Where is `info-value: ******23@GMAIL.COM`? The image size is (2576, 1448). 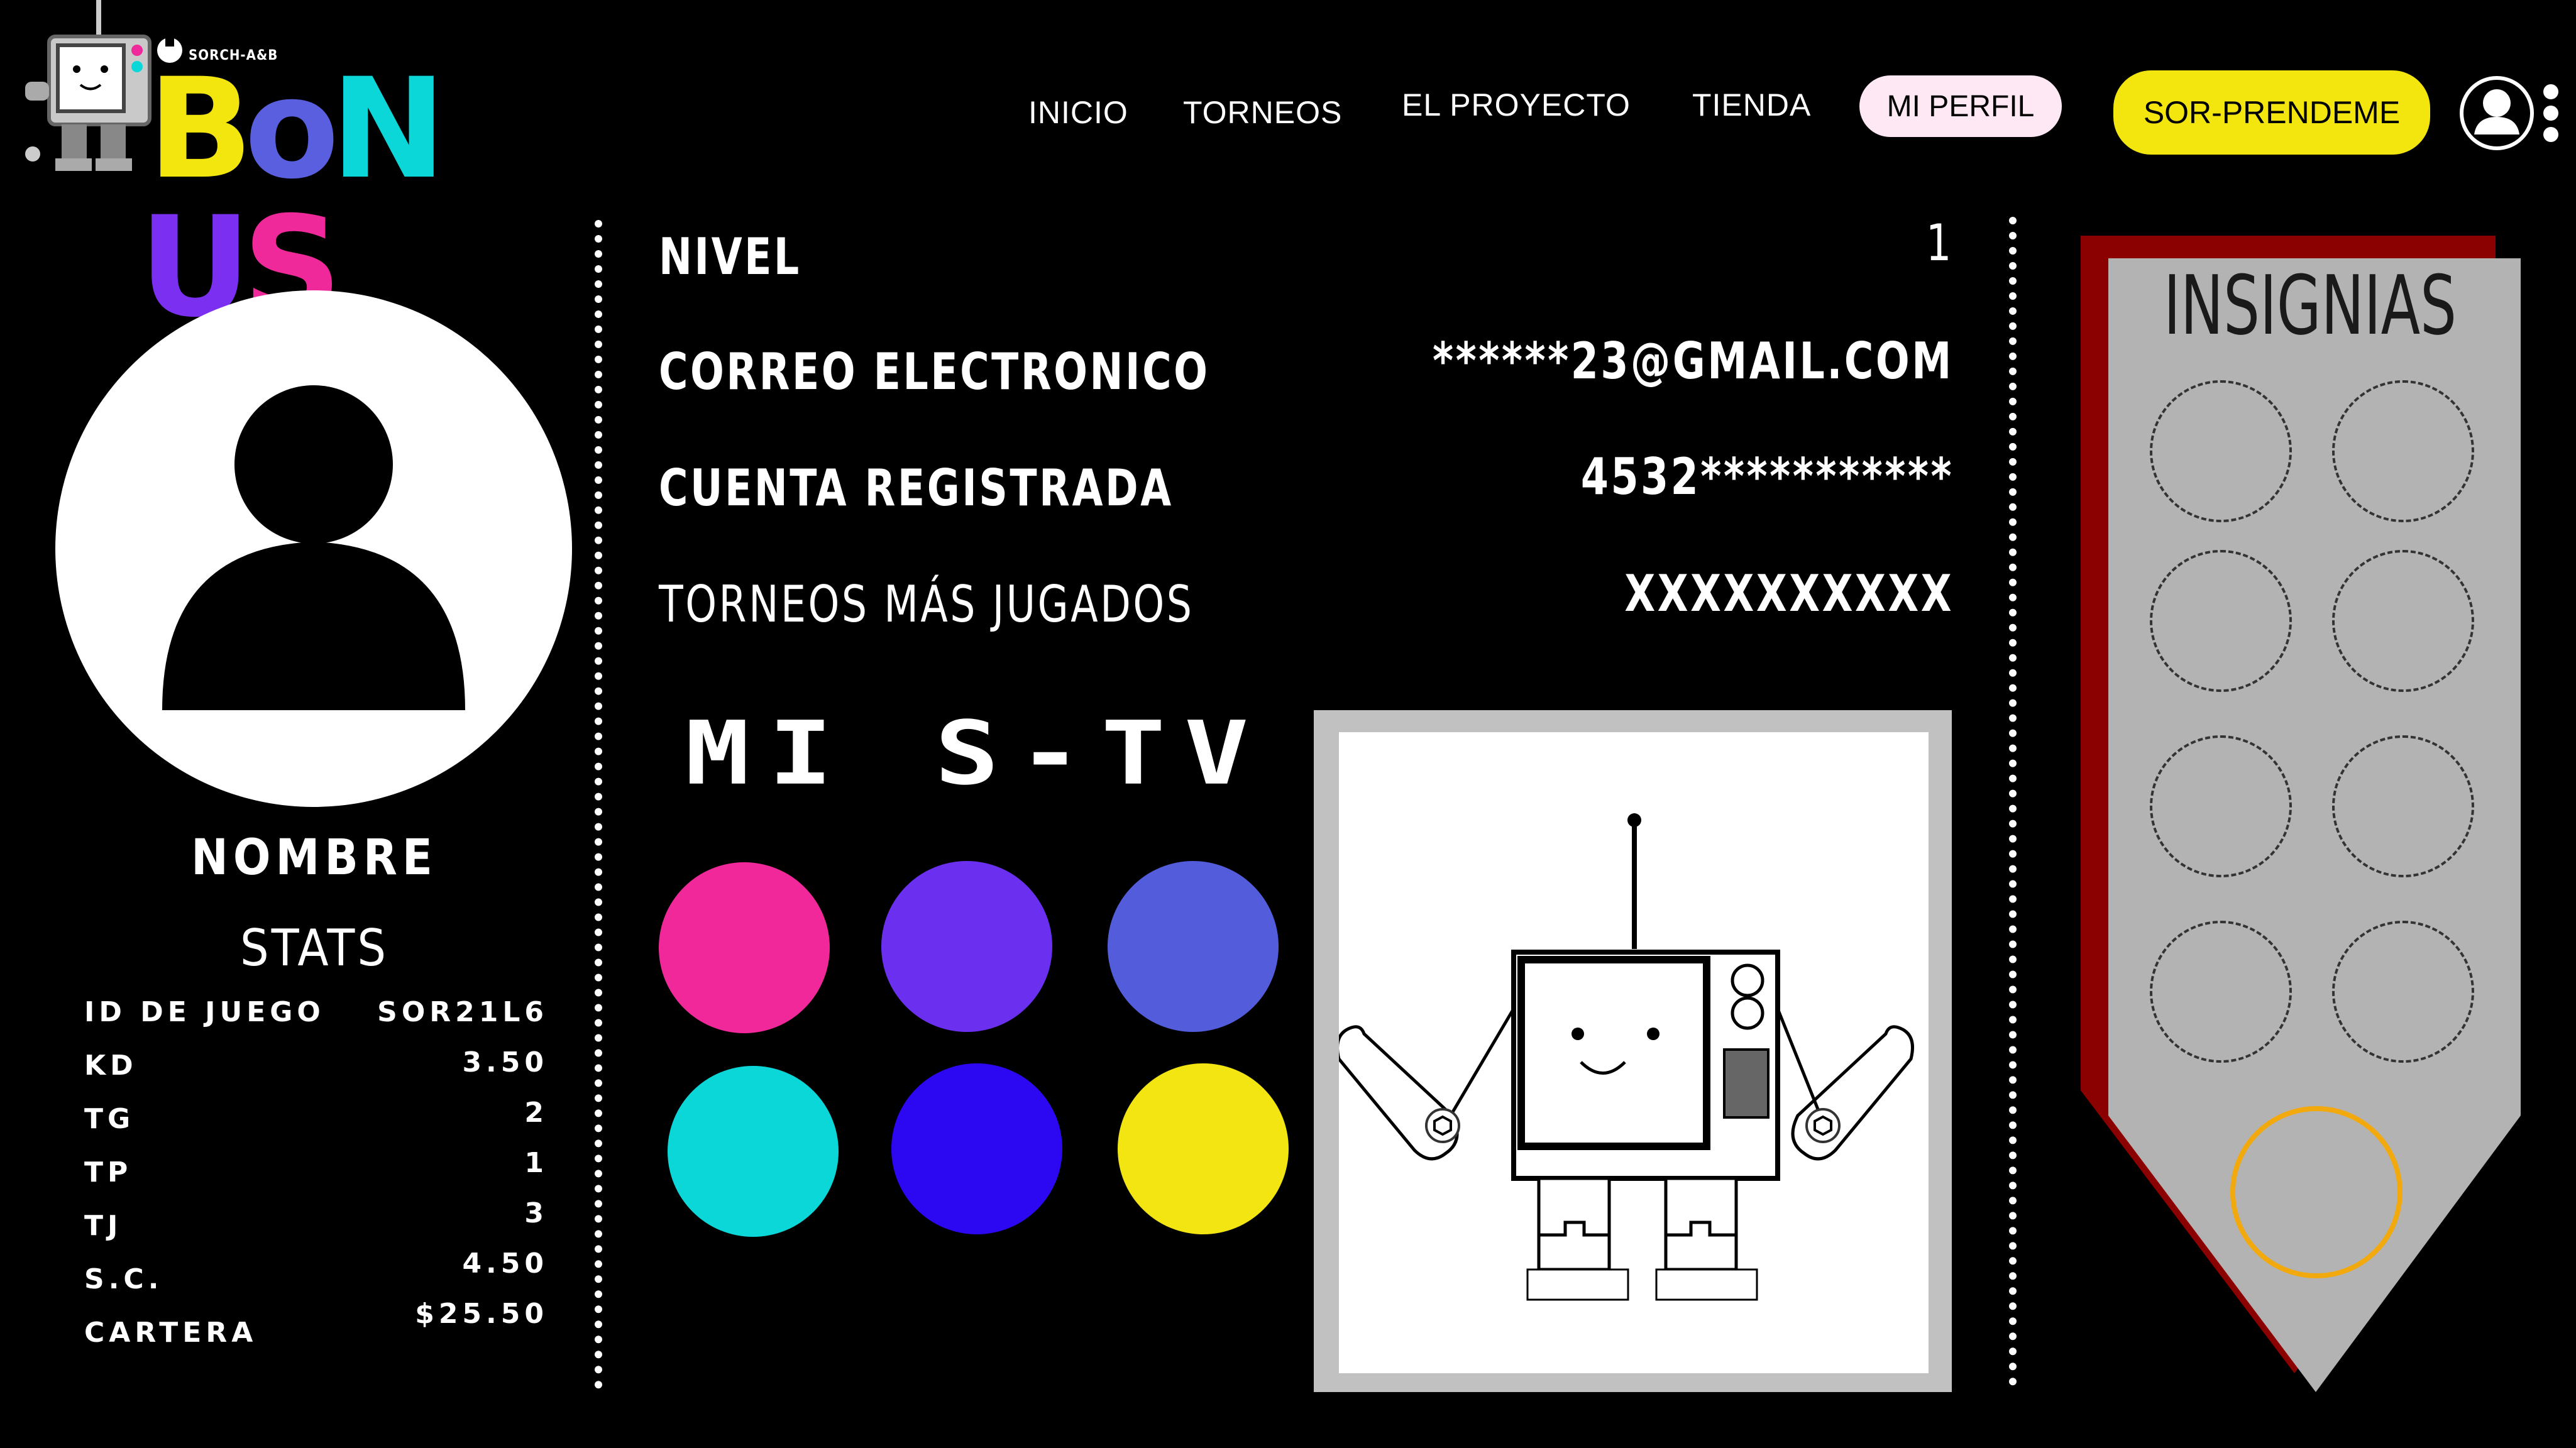 info-value: ******23@GMAIL.COM is located at coordinates (1694, 361).